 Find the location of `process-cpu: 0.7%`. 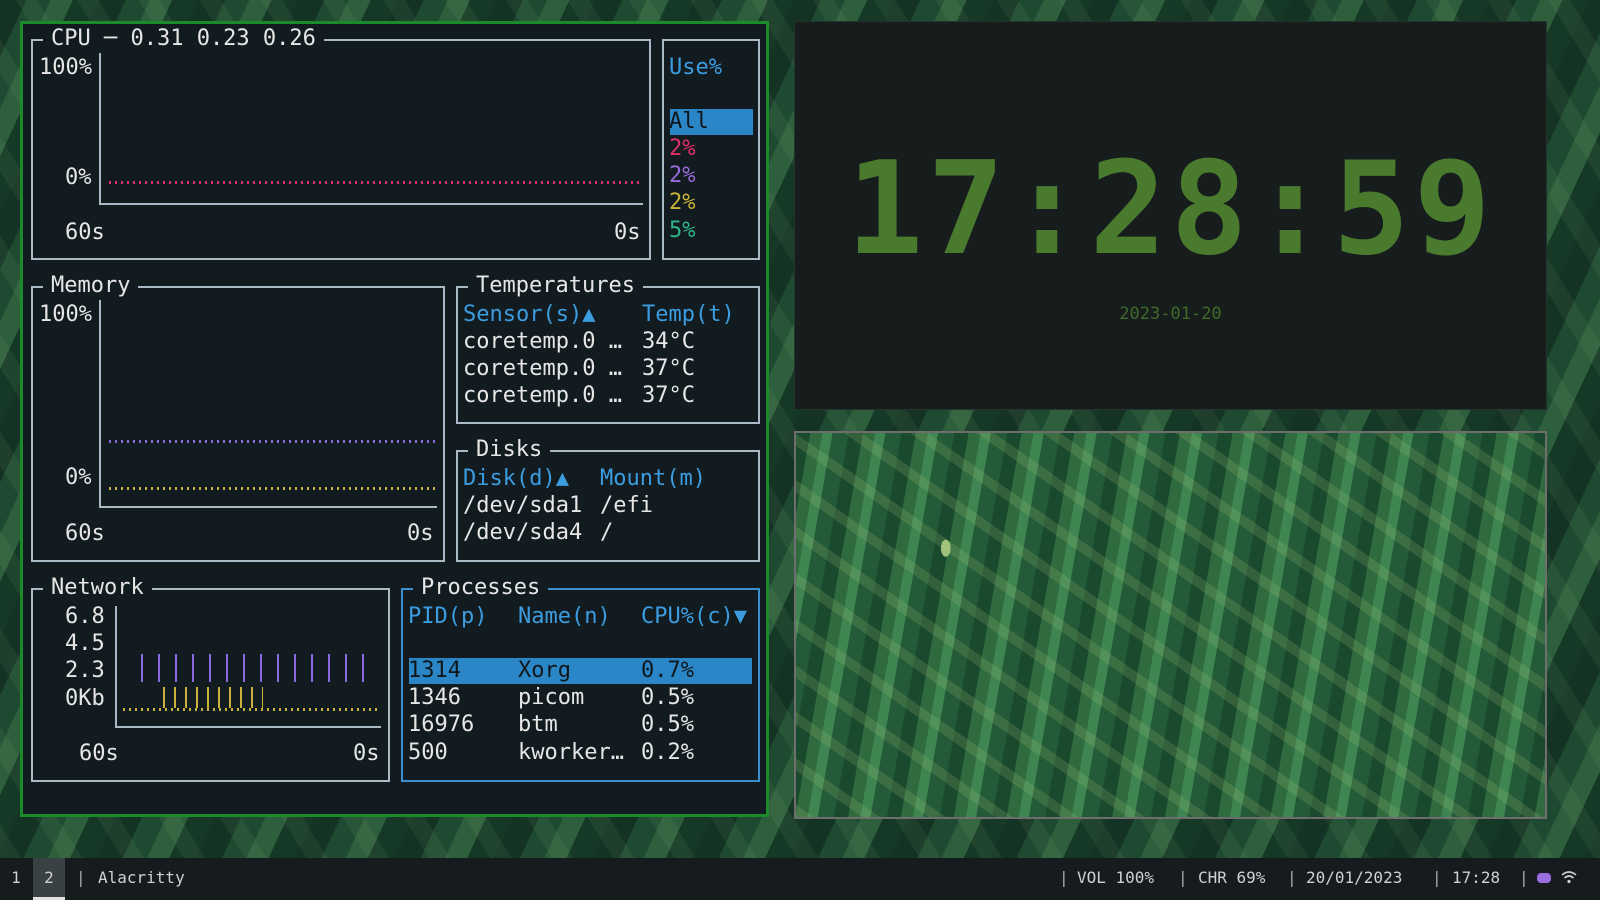

process-cpu: 0.7% is located at coordinates (667, 670).